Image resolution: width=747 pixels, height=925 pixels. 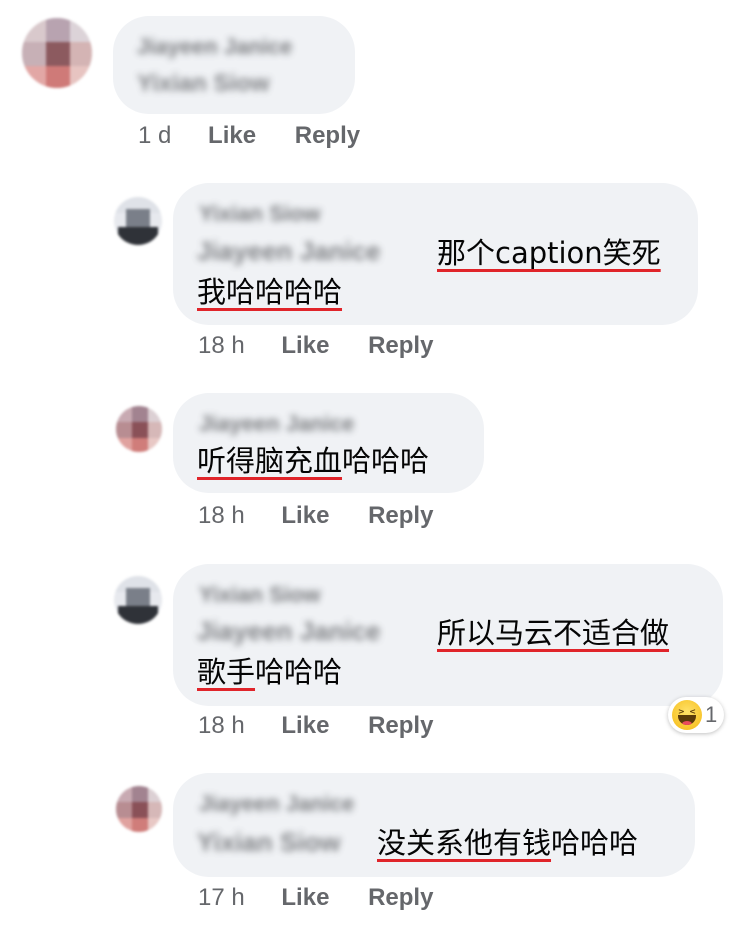 I want to click on comment-text: 听得脑充血哈哈哈, so click(x=313, y=461).